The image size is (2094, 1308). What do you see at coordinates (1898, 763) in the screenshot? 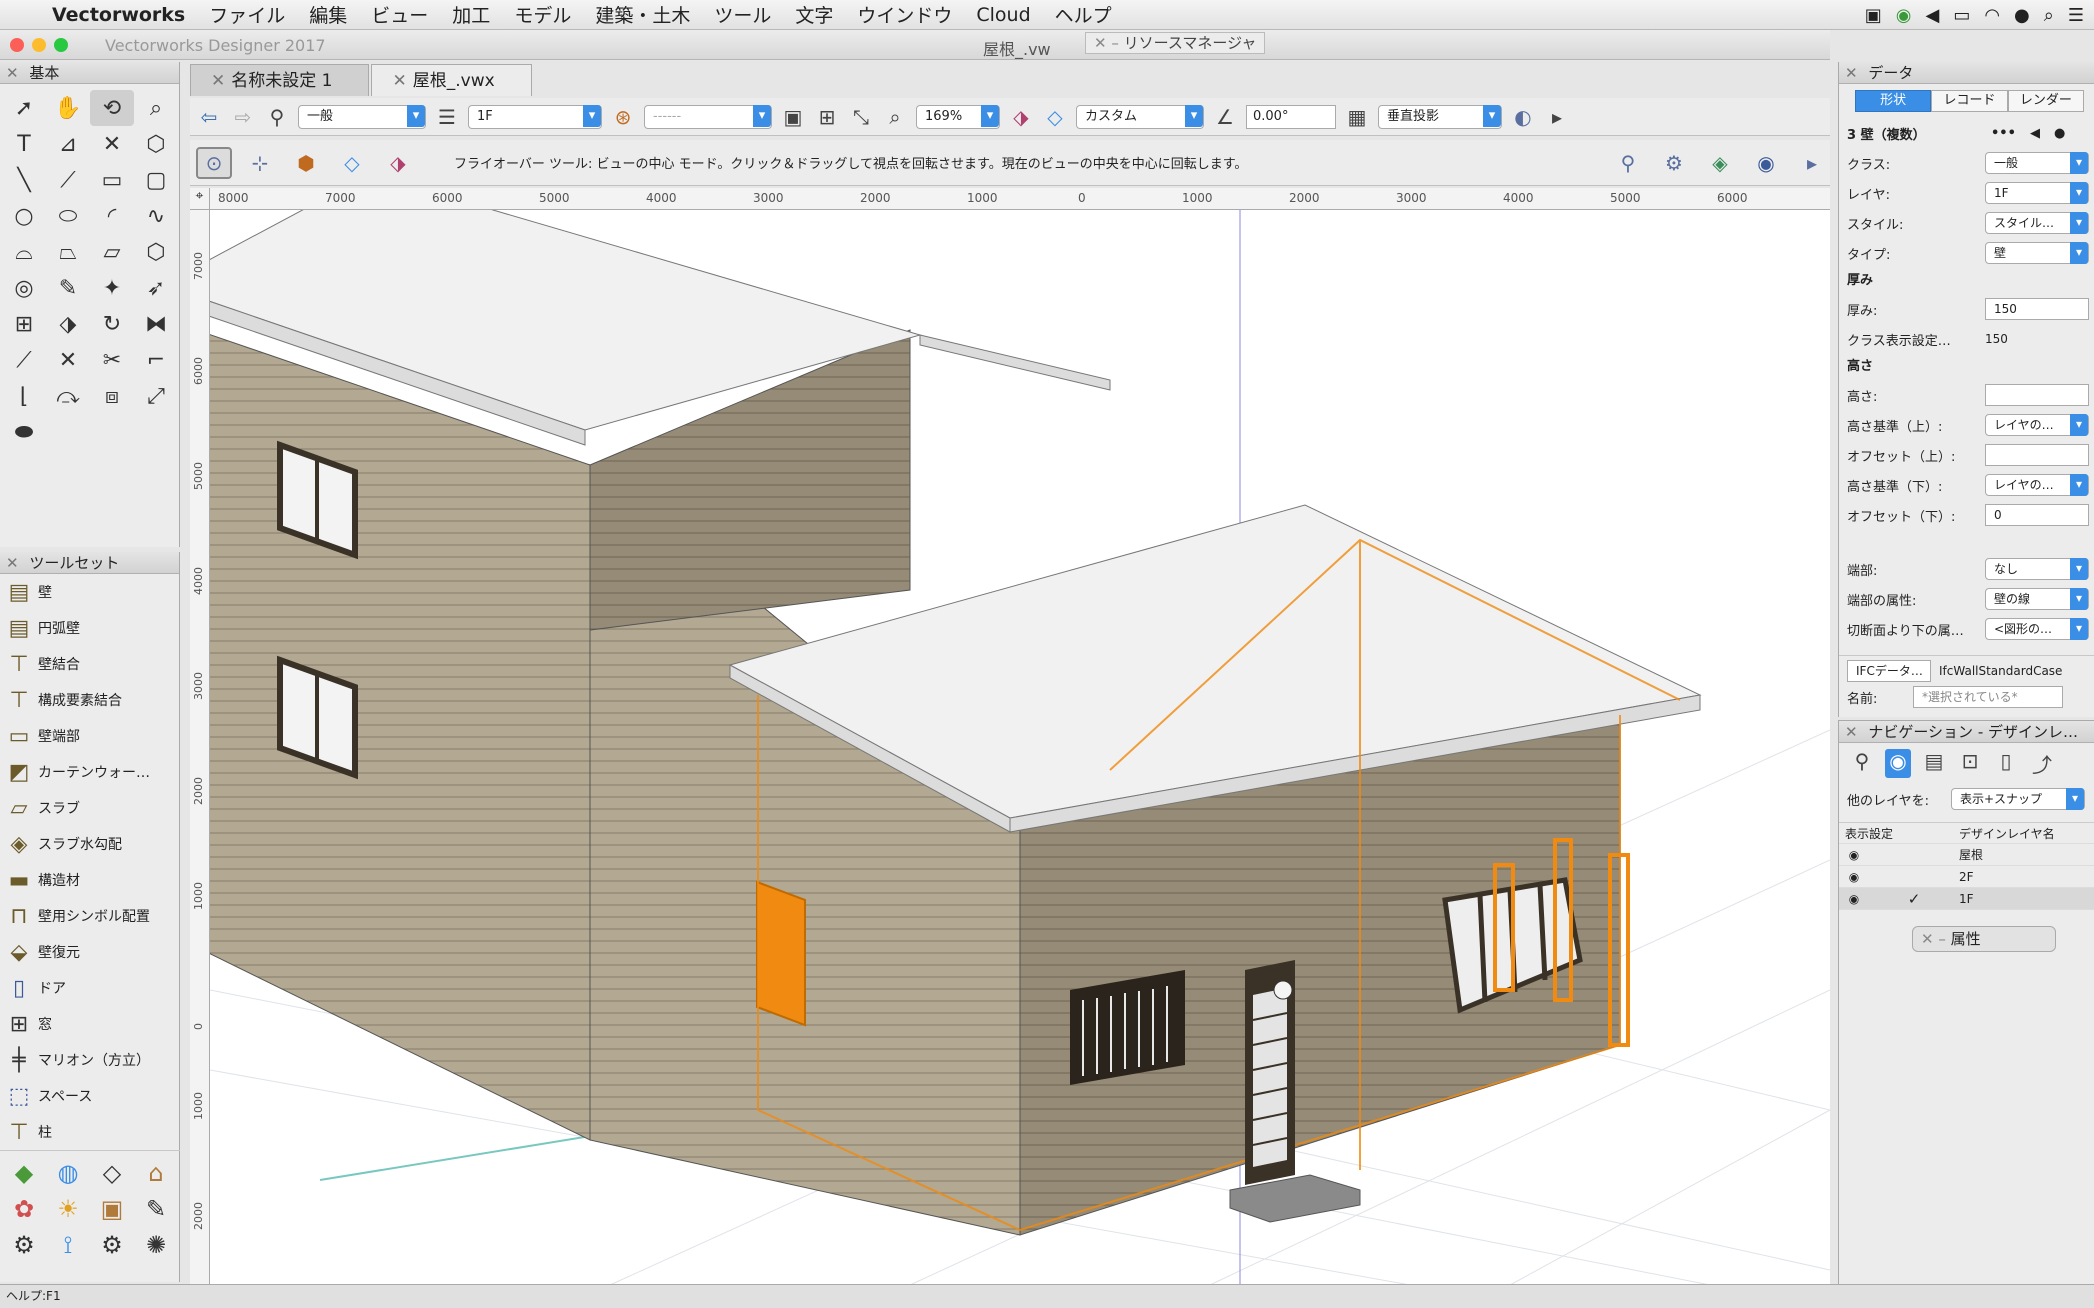
I see `design-layers-icon: ◉` at bounding box center [1898, 763].